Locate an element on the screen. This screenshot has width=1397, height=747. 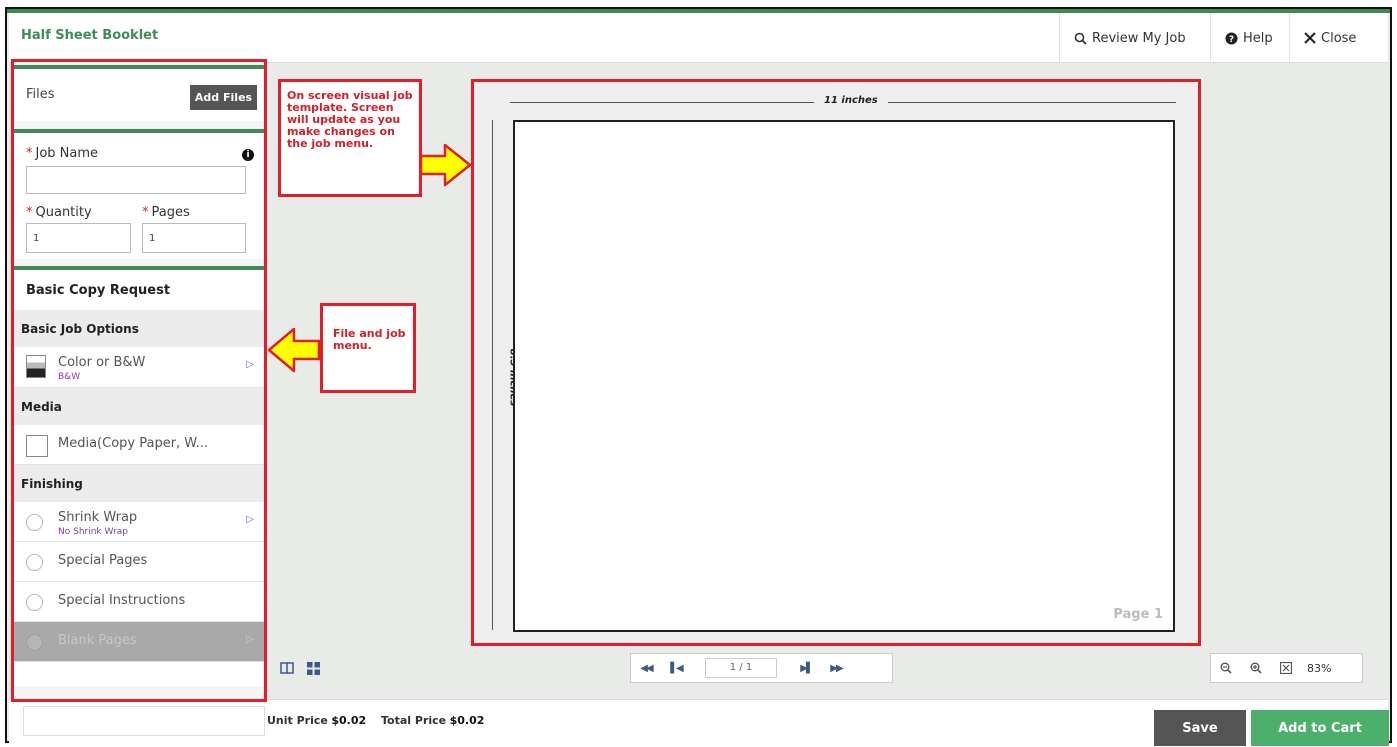
zoom-controls: 83% is located at coordinates (1286, 668).